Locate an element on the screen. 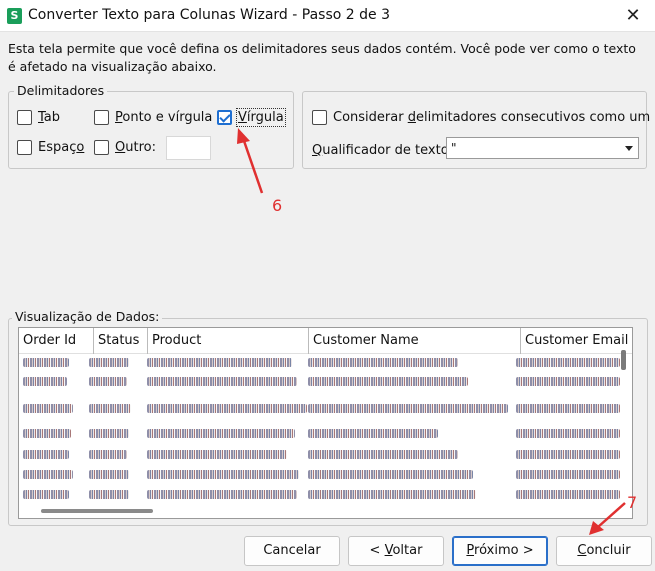  arrow-6-icon is located at coordinates (250, 161).